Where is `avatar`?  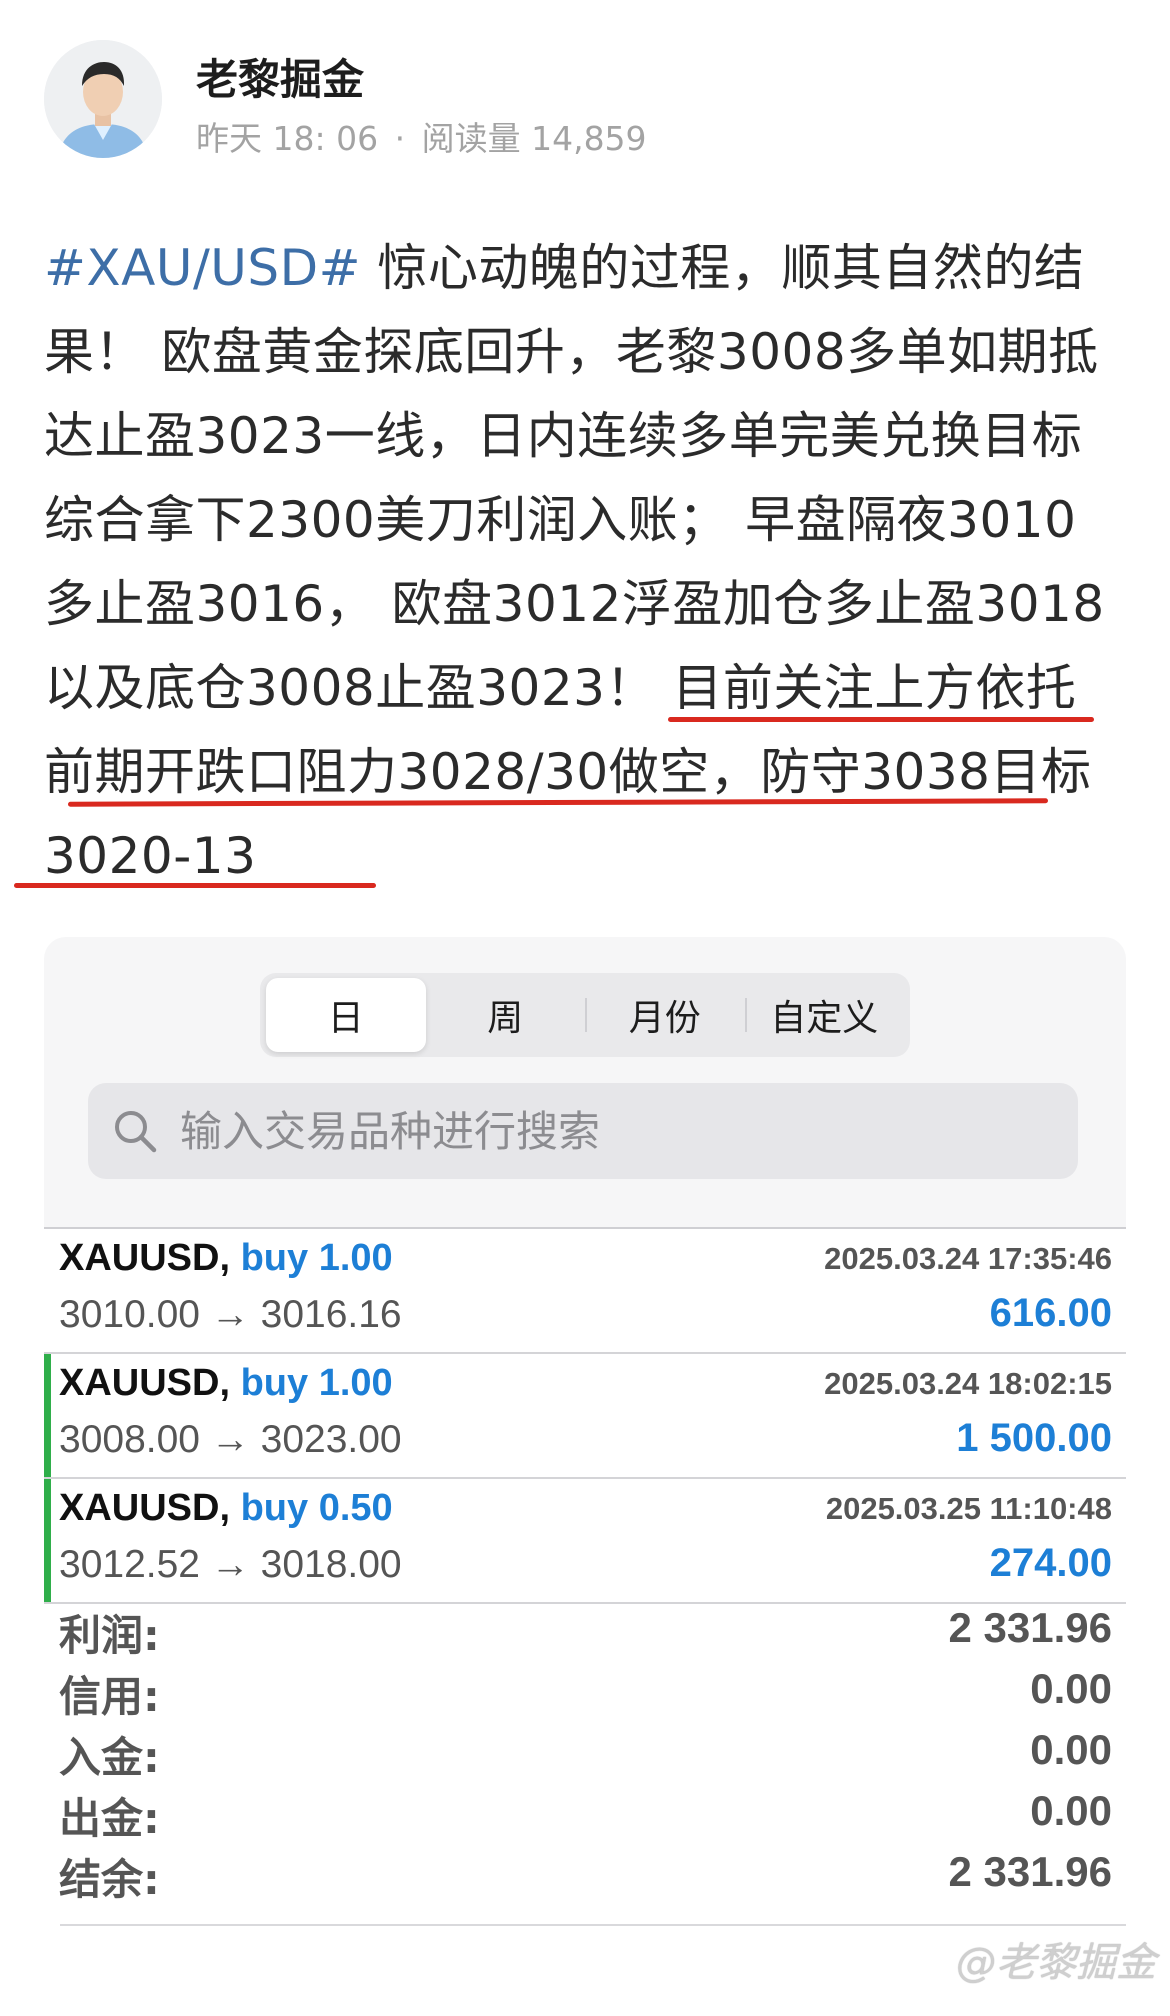 avatar is located at coordinates (103, 99).